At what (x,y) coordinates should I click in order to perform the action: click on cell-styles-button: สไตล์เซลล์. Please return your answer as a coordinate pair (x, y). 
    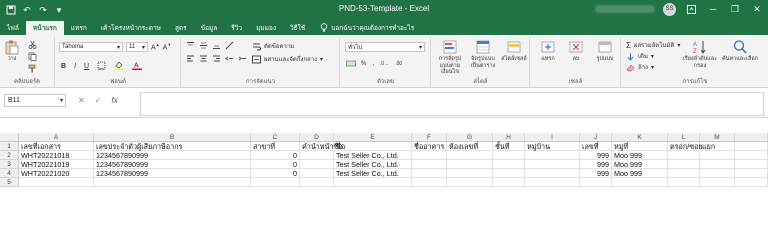
    Looking at the image, I should click on (514, 51).